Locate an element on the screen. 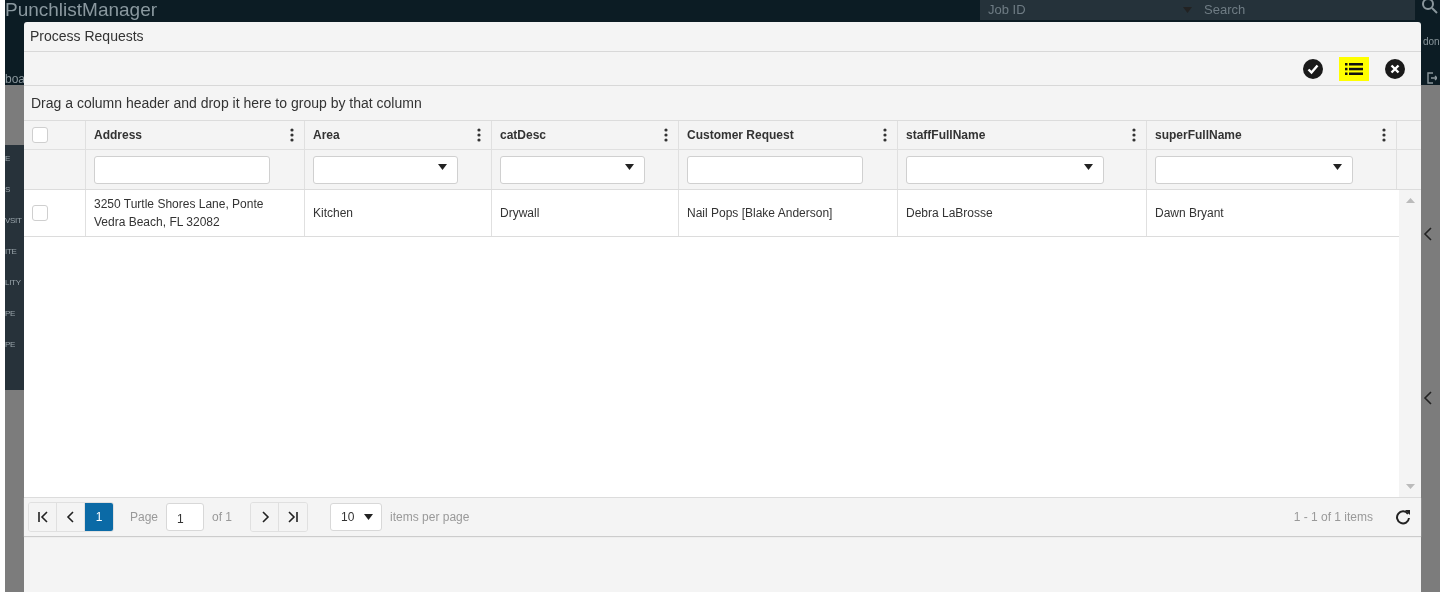  refresh-icon is located at coordinates (1403, 517).